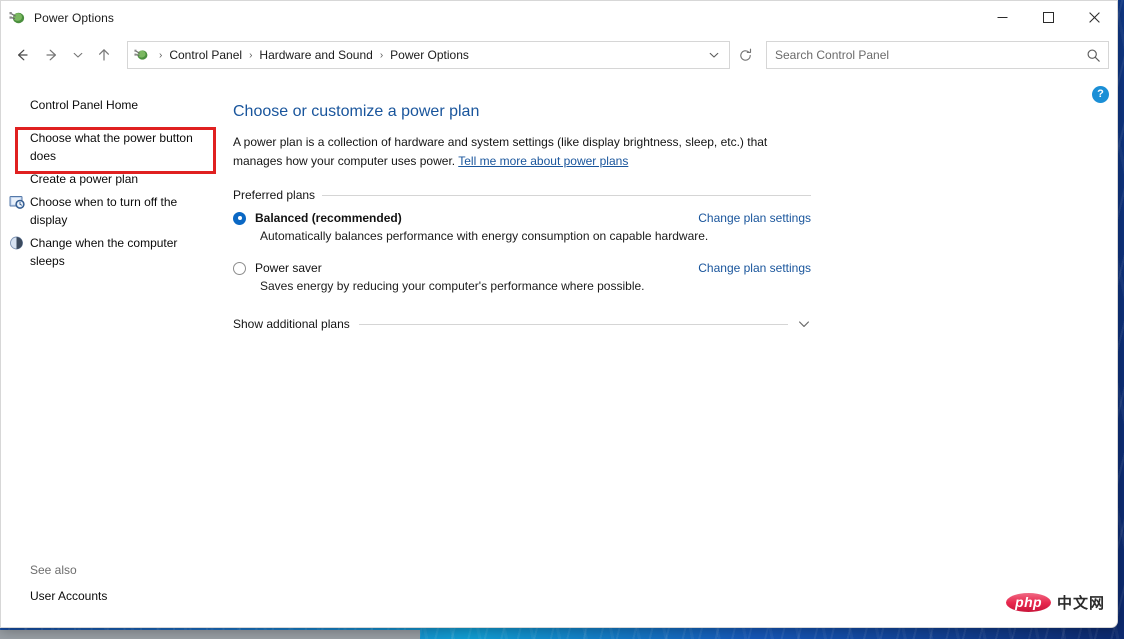  Describe the element at coordinates (84, 179) in the screenshot. I see `sidebar-item-label: Create a power plan` at that location.